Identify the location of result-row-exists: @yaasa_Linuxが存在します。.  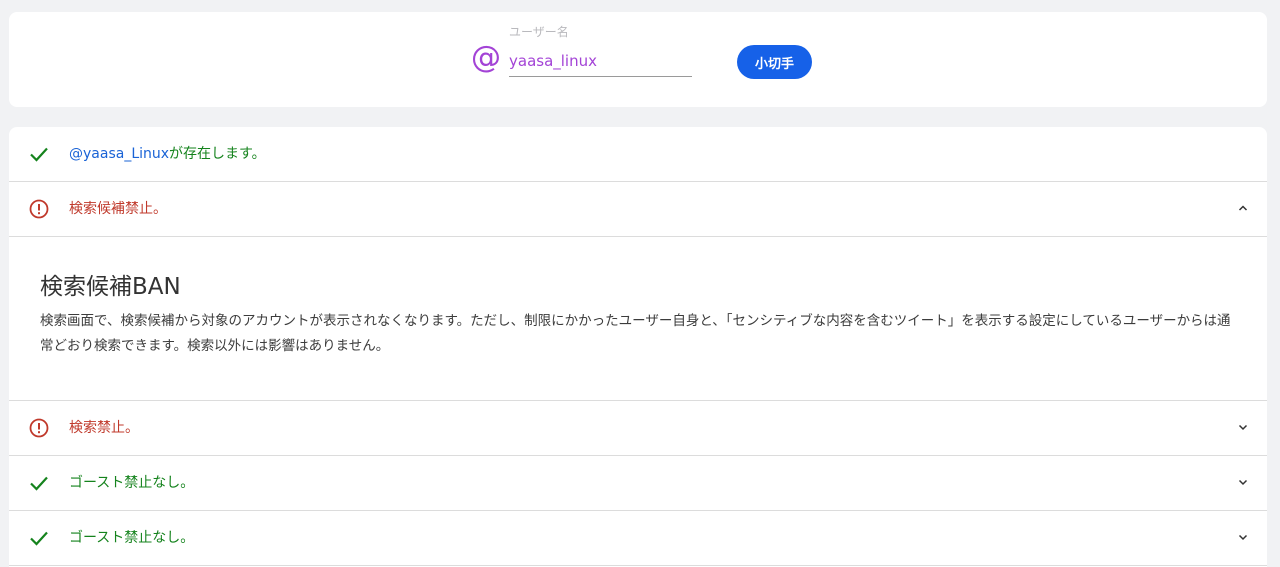
(638, 154).